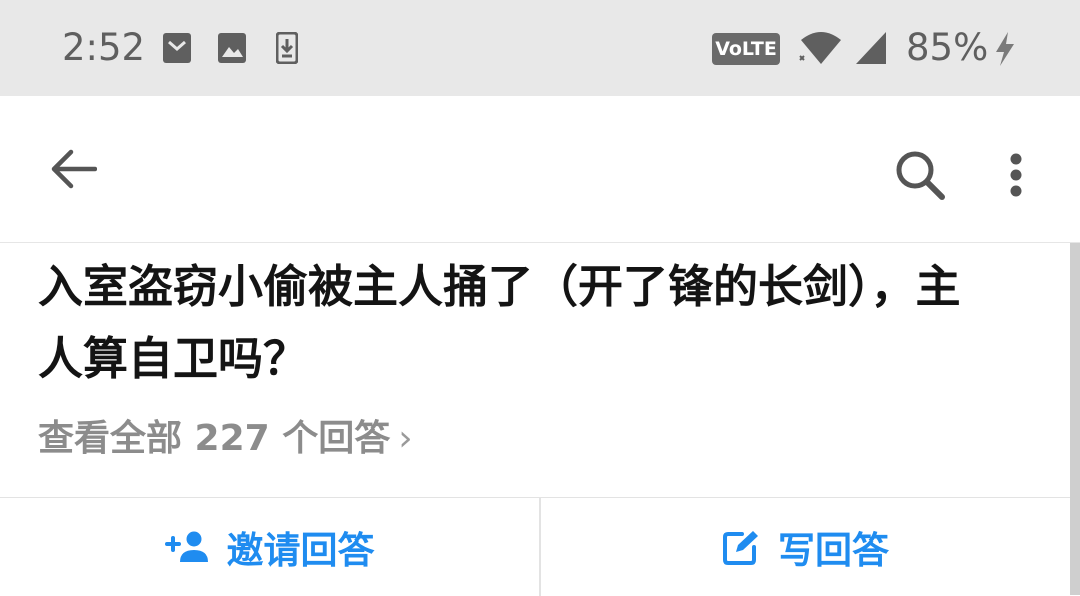  Describe the element at coordinates (821, 50) in the screenshot. I see `wifi-icon` at that location.